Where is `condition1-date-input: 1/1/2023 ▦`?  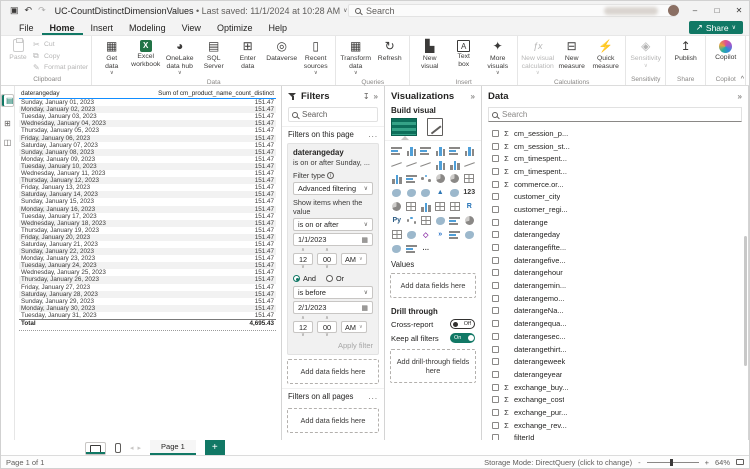
condition1-date-input: 1/1/2023 ▦ is located at coordinates (333, 239).